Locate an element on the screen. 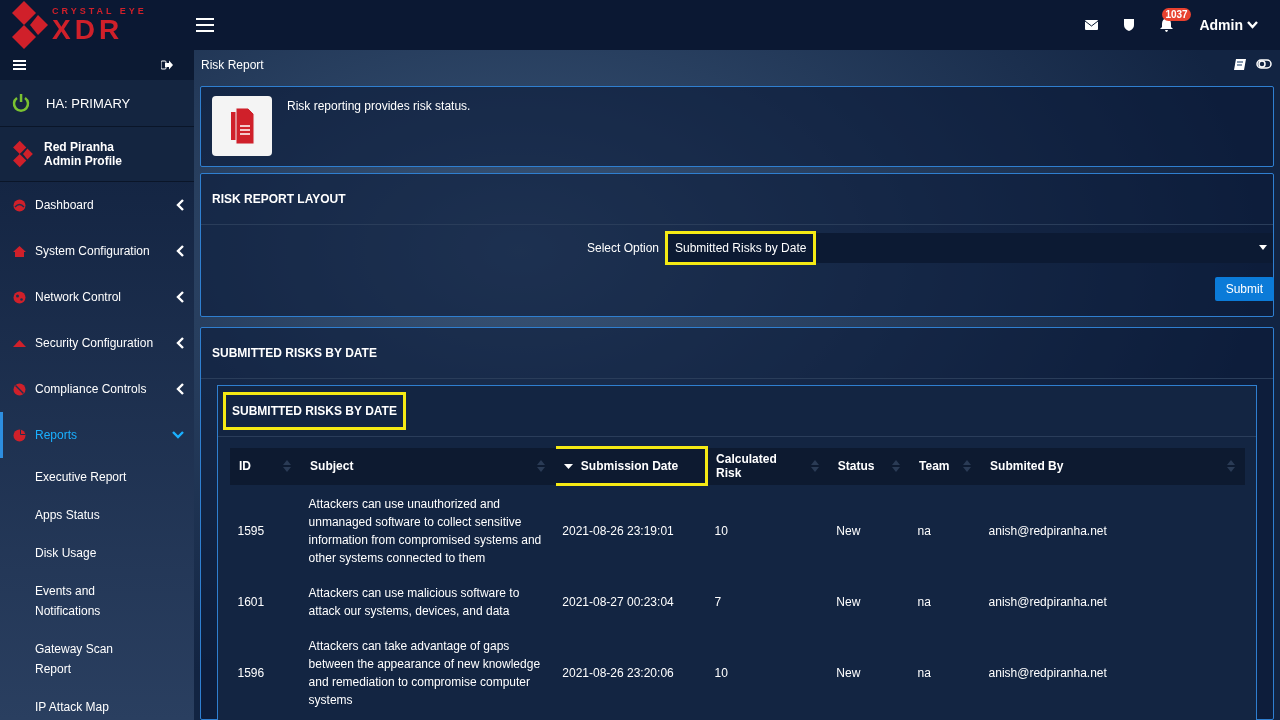  document-icon is located at coordinates (242, 125).